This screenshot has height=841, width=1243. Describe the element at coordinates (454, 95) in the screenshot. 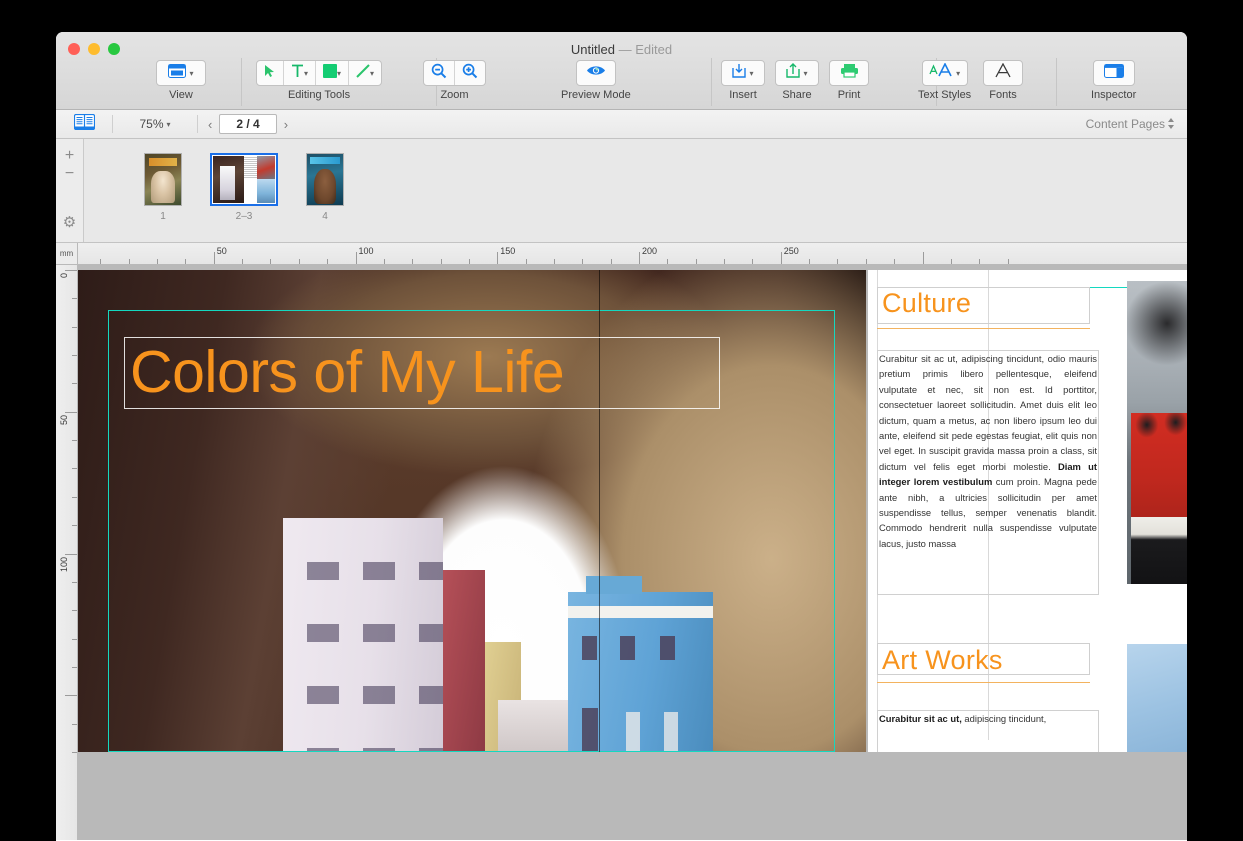

I see `zoom-label: Zoom` at that location.